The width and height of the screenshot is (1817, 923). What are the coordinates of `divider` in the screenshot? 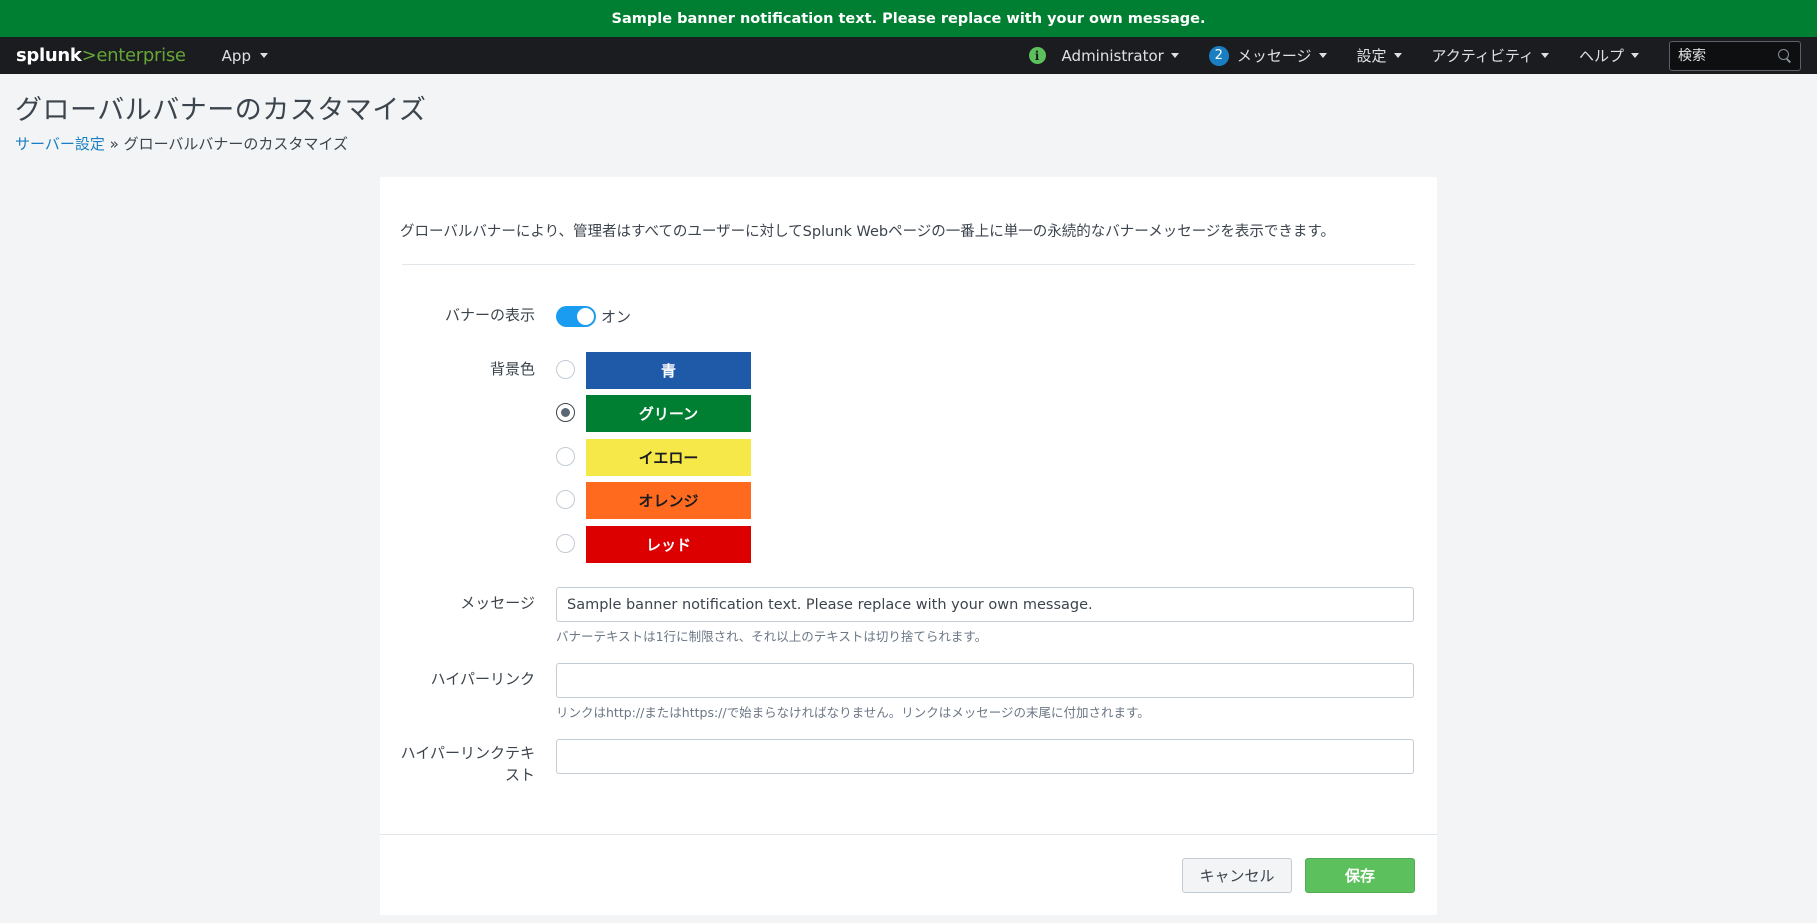 It's located at (908, 264).